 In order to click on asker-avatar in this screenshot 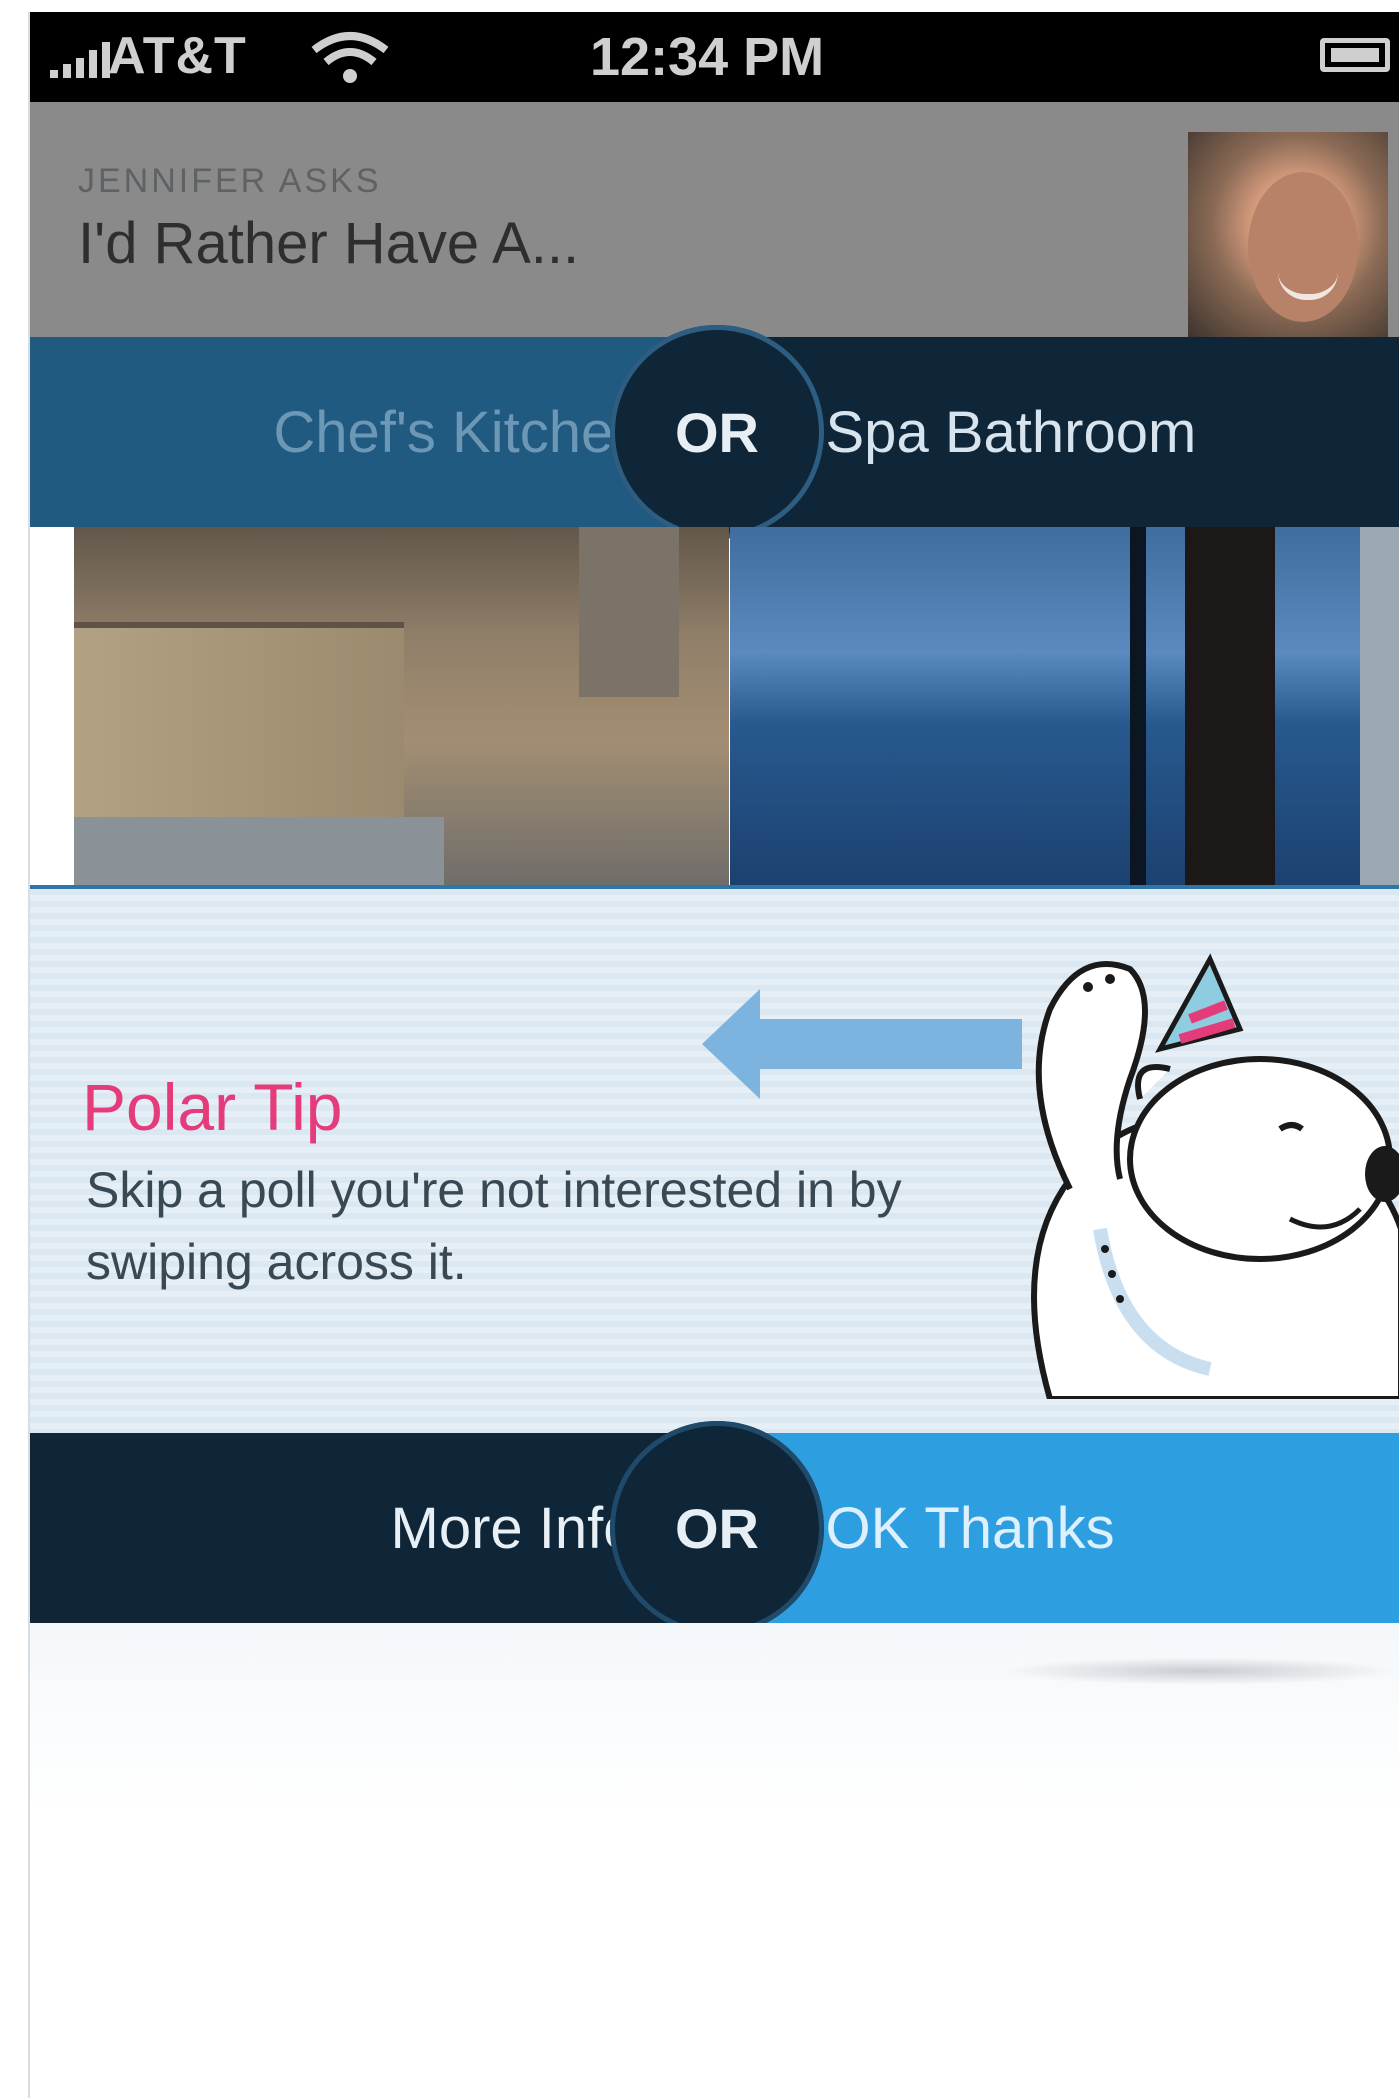, I will do `click(1288, 234)`.